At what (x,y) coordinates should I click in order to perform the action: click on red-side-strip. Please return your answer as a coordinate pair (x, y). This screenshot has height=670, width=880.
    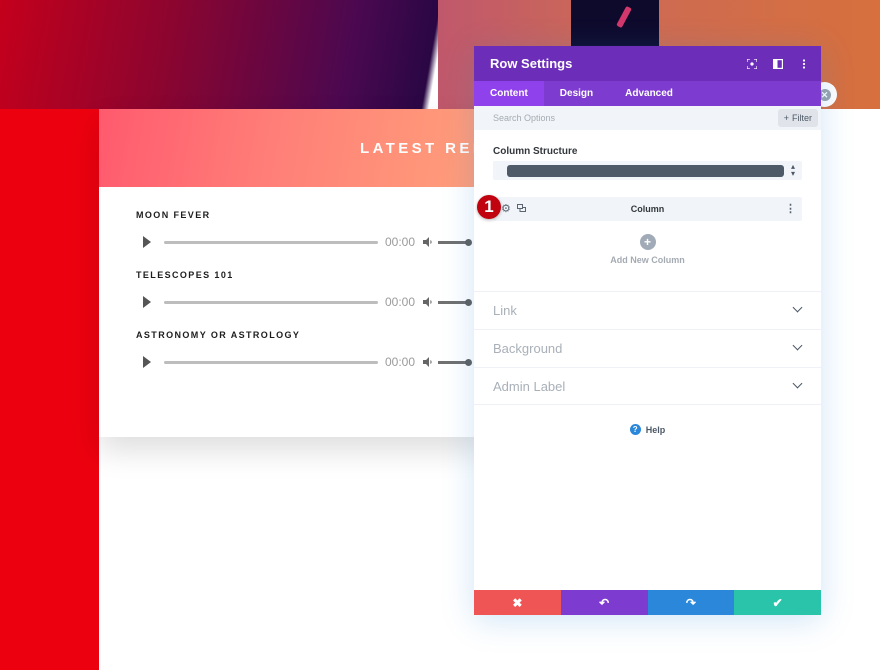
    Looking at the image, I should click on (49, 389).